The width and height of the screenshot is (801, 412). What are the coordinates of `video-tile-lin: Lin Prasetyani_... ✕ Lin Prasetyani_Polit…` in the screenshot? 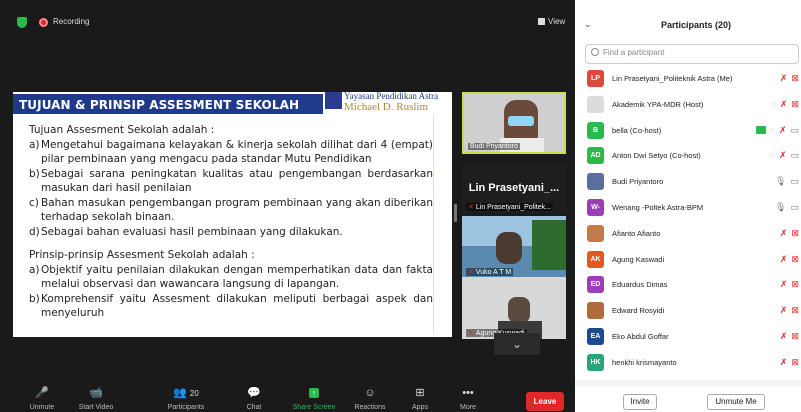 It's located at (514, 188).